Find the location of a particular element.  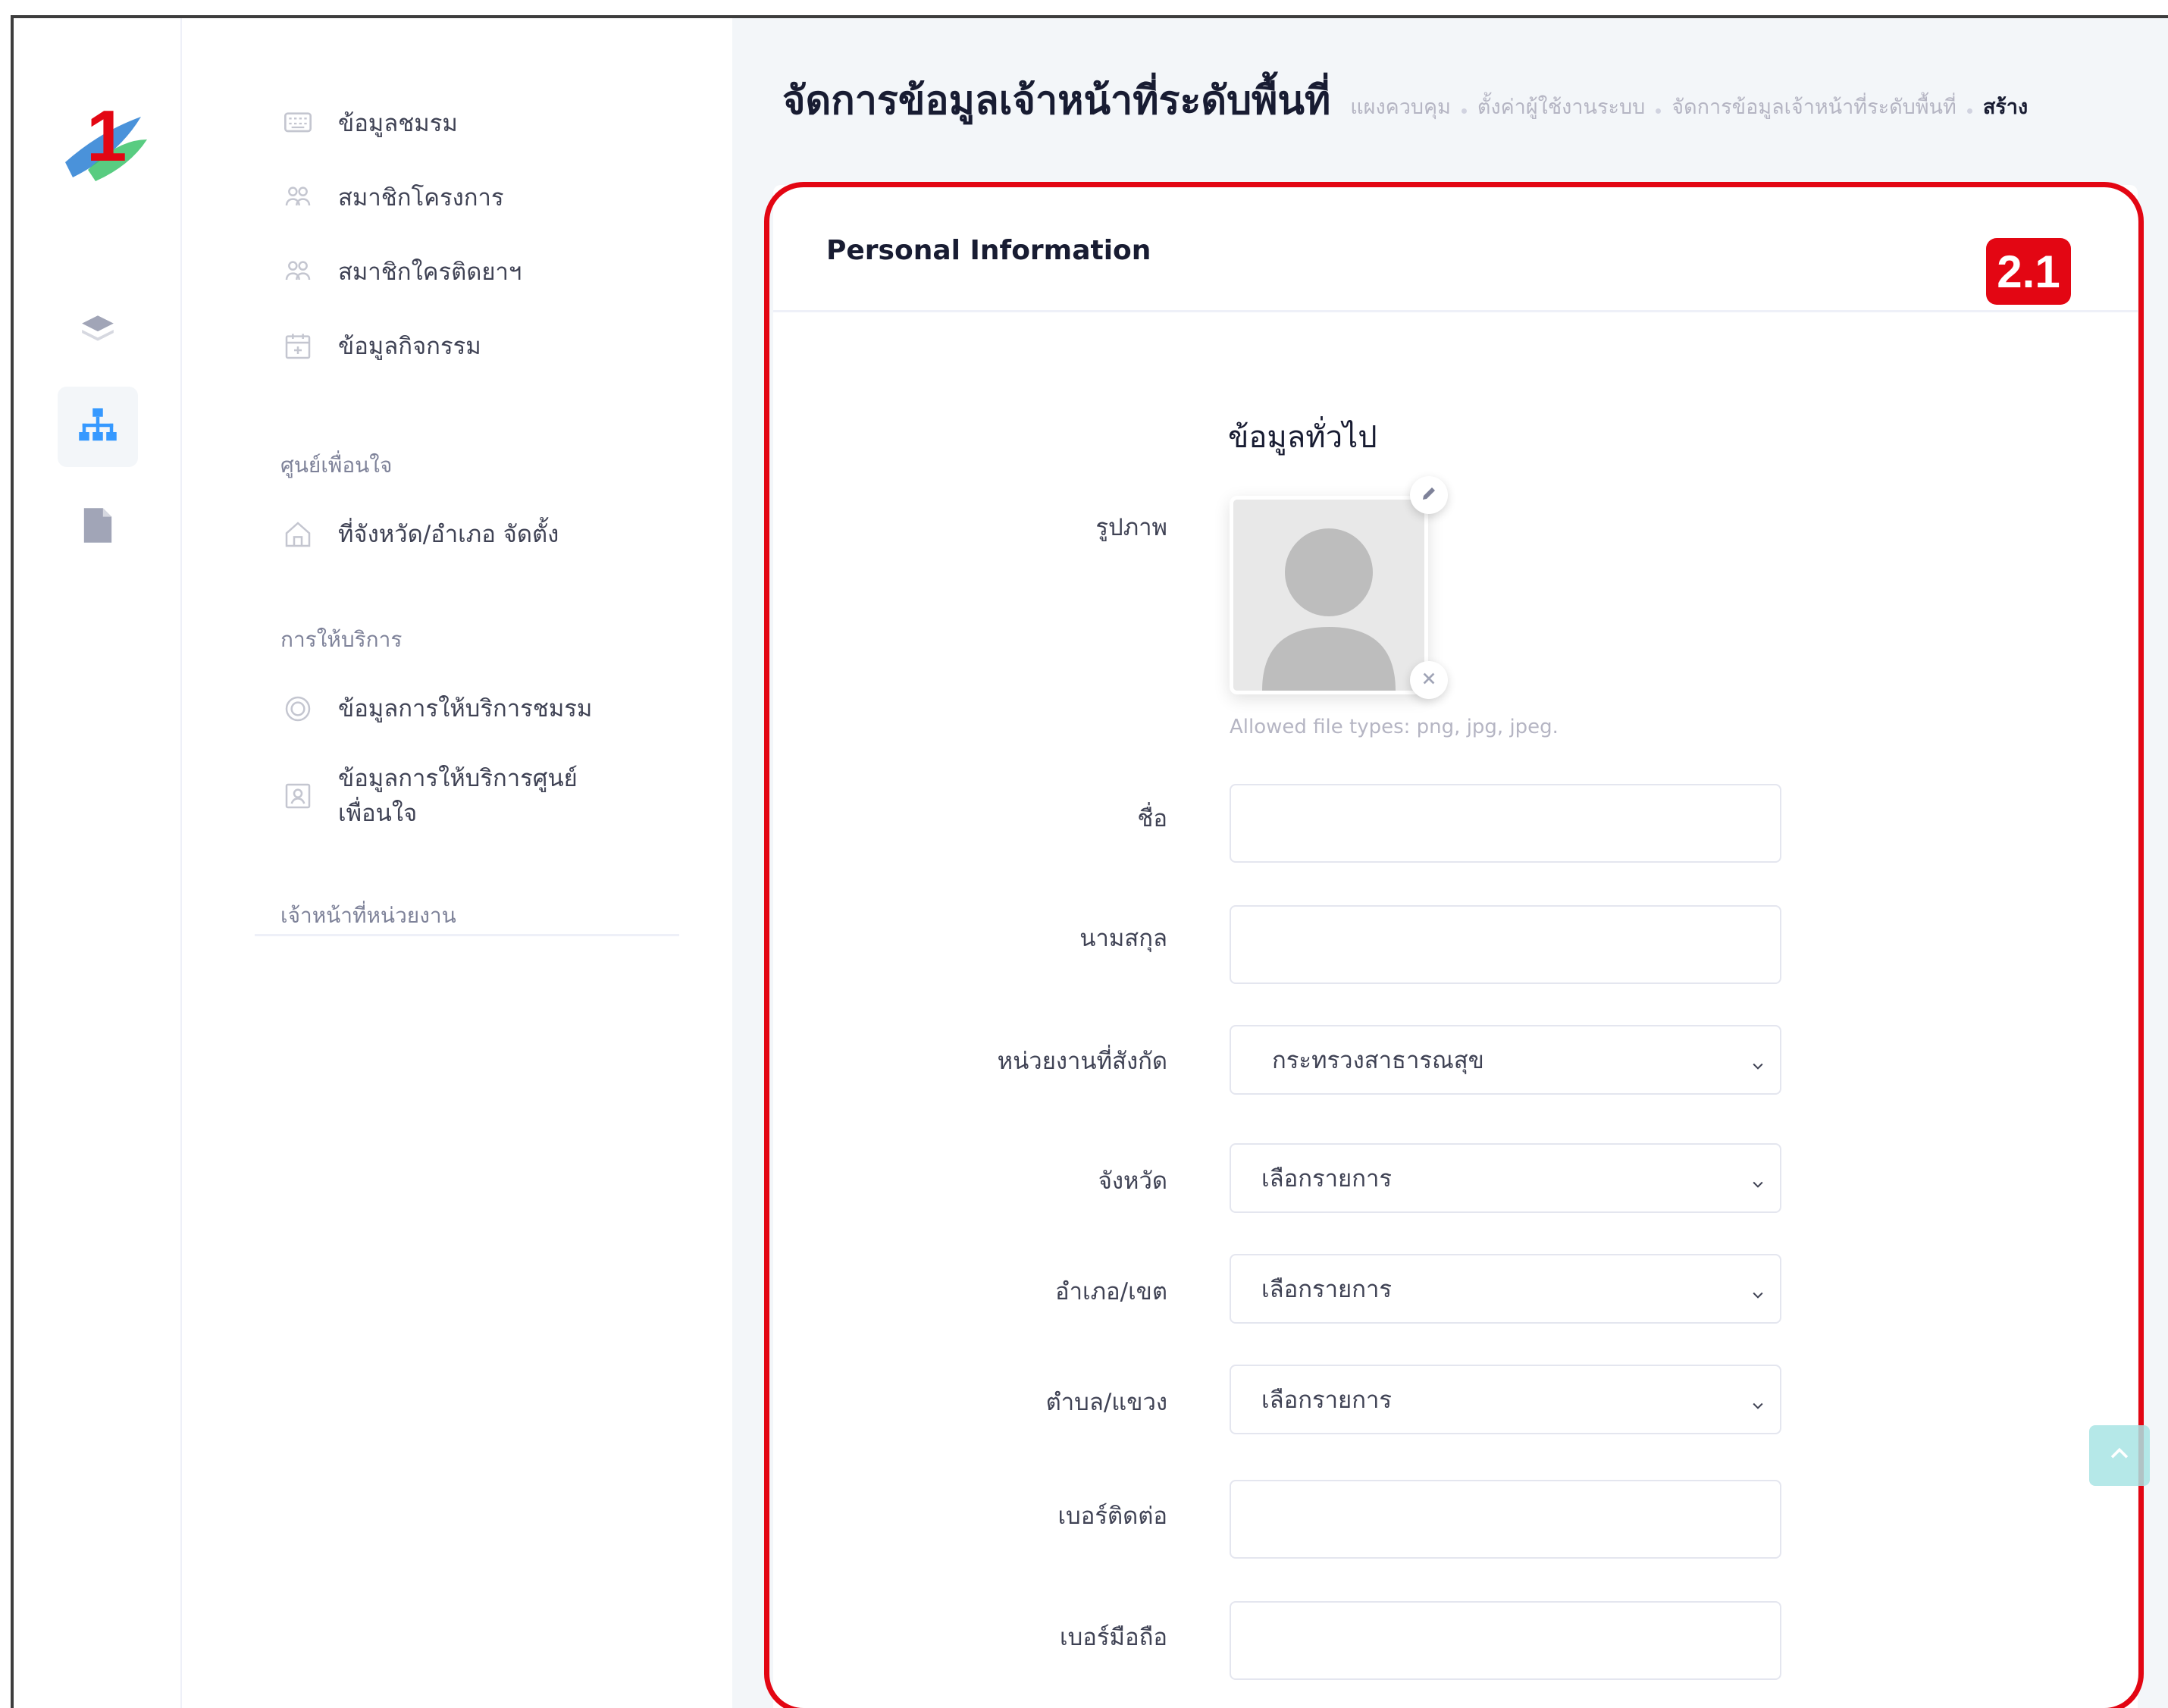

menu-item-province-setup: ที่จังหวัด/อำเภอ จัดตั้ง is located at coordinates (492, 534).